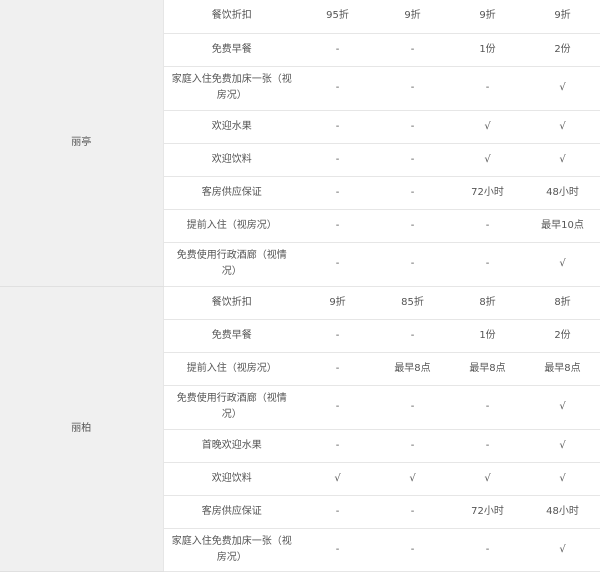  What do you see at coordinates (231, 127) in the screenshot?
I see `benefit-name-cell: 欢迎水果` at bounding box center [231, 127].